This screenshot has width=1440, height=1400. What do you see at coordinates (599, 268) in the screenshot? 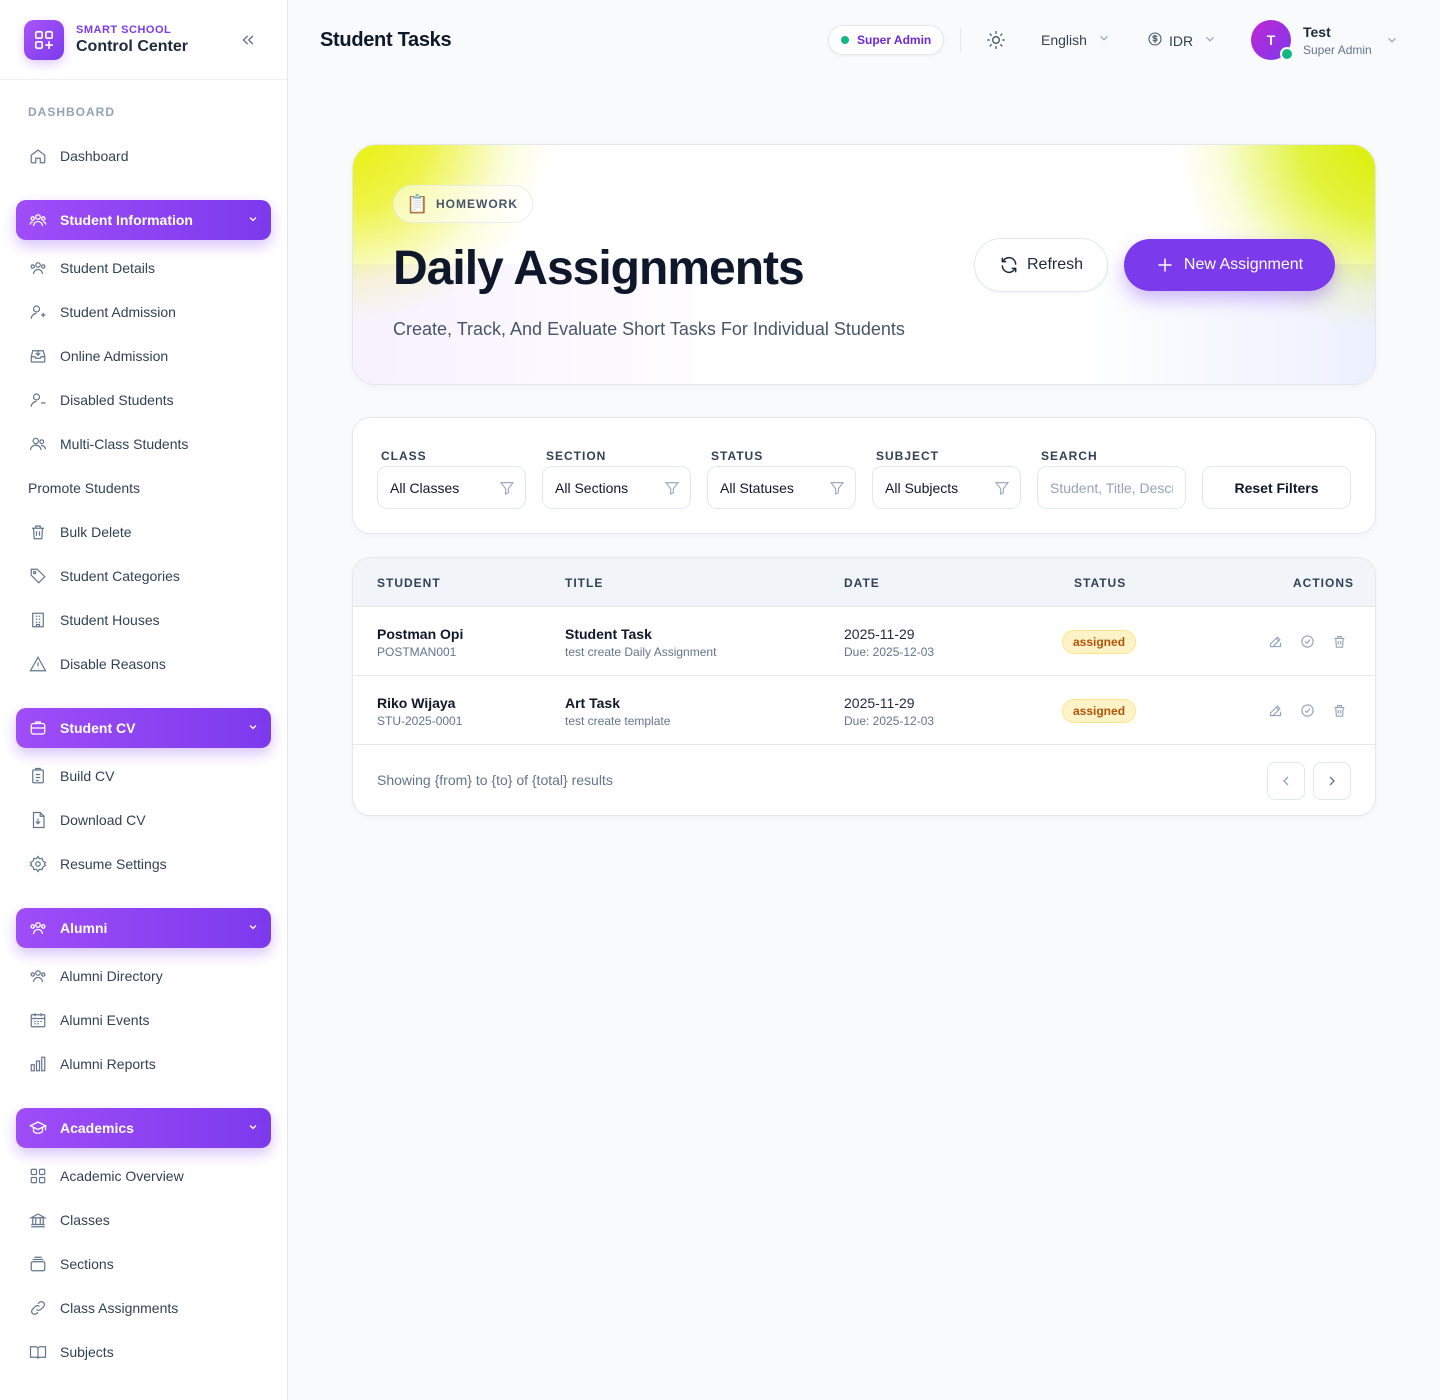
I see `hero-title: Daily Assignments` at bounding box center [599, 268].